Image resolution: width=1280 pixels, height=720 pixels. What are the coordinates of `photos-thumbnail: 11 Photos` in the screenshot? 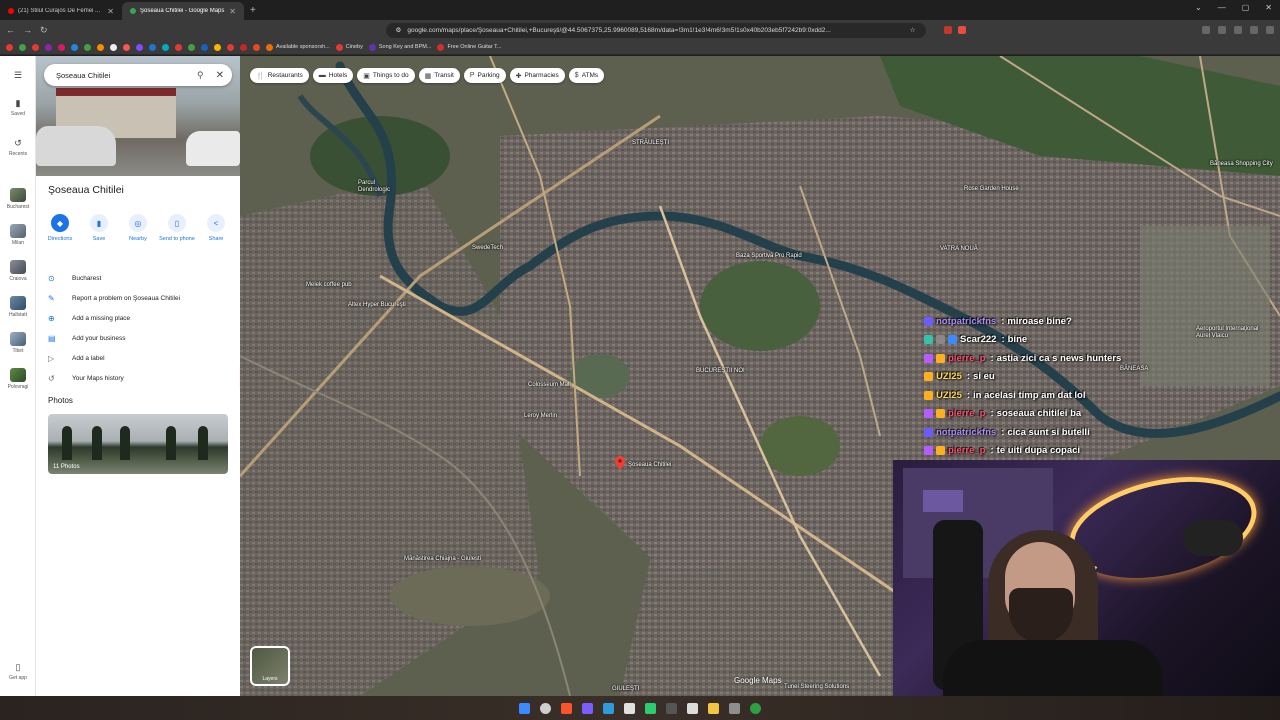 It's located at (138, 444).